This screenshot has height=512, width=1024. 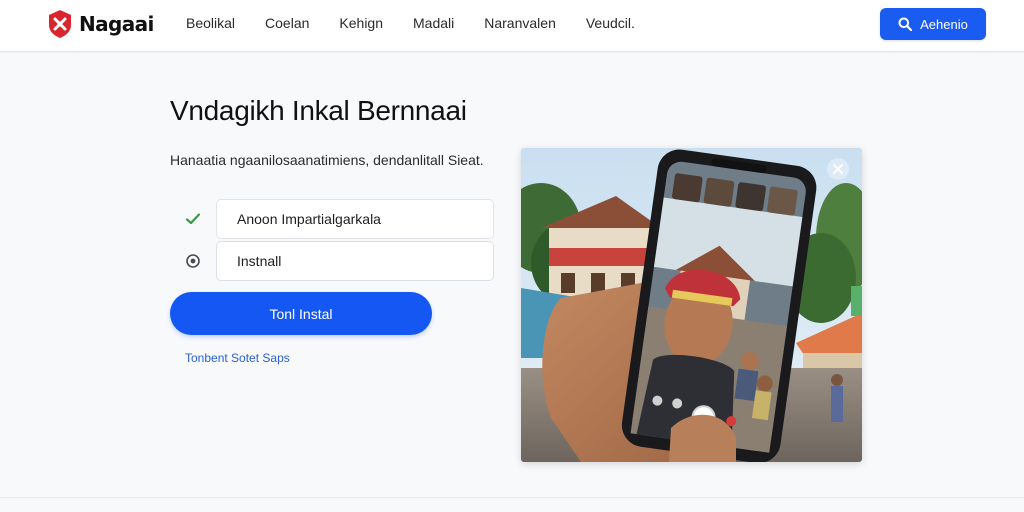 I want to click on search-button-label: Aehenio, so click(x=944, y=24).